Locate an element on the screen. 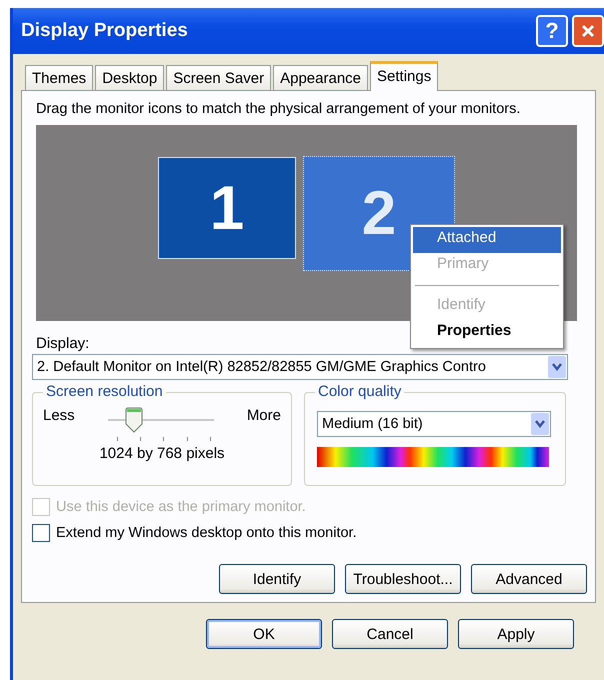  dialog-button: OK is located at coordinates (264, 634).